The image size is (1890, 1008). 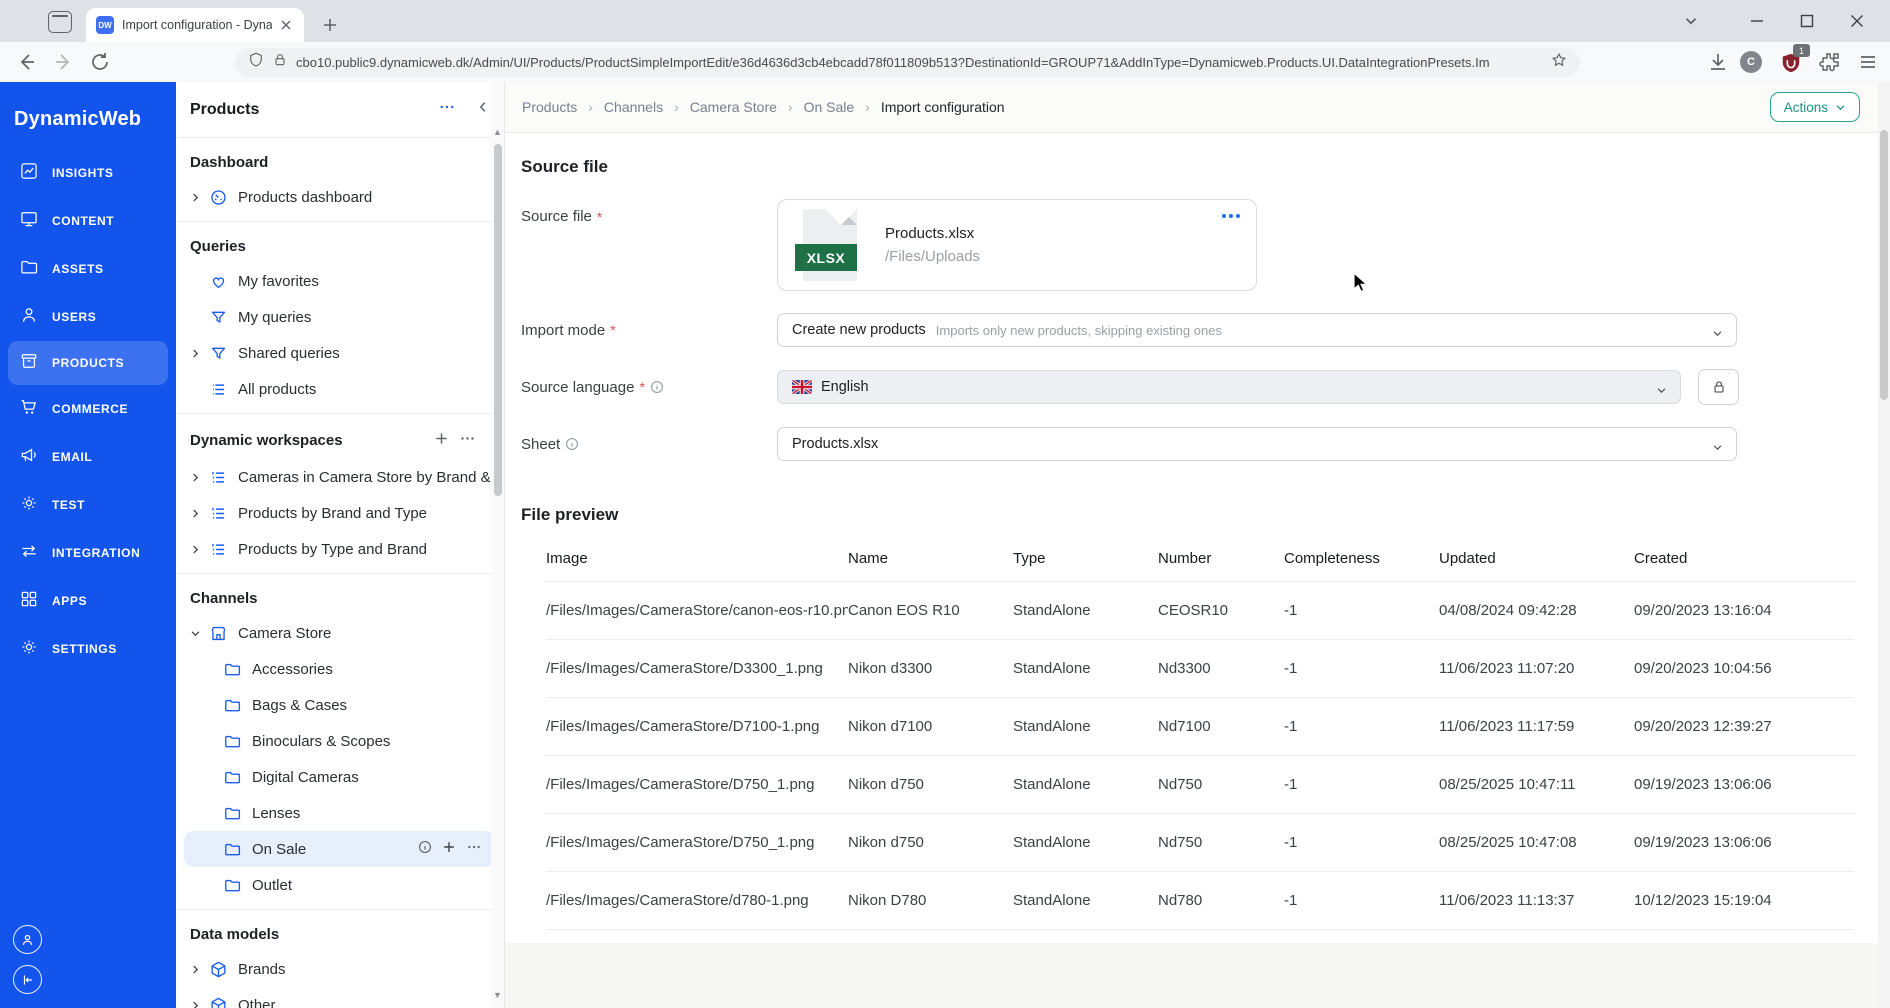 What do you see at coordinates (340, 885) in the screenshot?
I see `panel-item-outlet: Outlet` at bounding box center [340, 885].